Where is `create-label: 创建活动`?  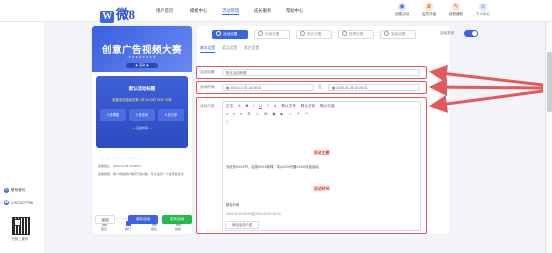
create-label: 创建活动 is located at coordinates (402, 14).